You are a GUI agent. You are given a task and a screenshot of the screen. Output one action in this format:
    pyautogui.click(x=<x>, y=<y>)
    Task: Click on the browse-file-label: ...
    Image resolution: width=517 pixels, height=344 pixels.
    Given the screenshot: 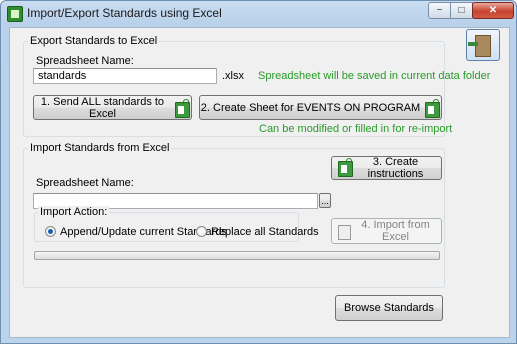 What is the action you would take?
    pyautogui.click(x=325, y=200)
    